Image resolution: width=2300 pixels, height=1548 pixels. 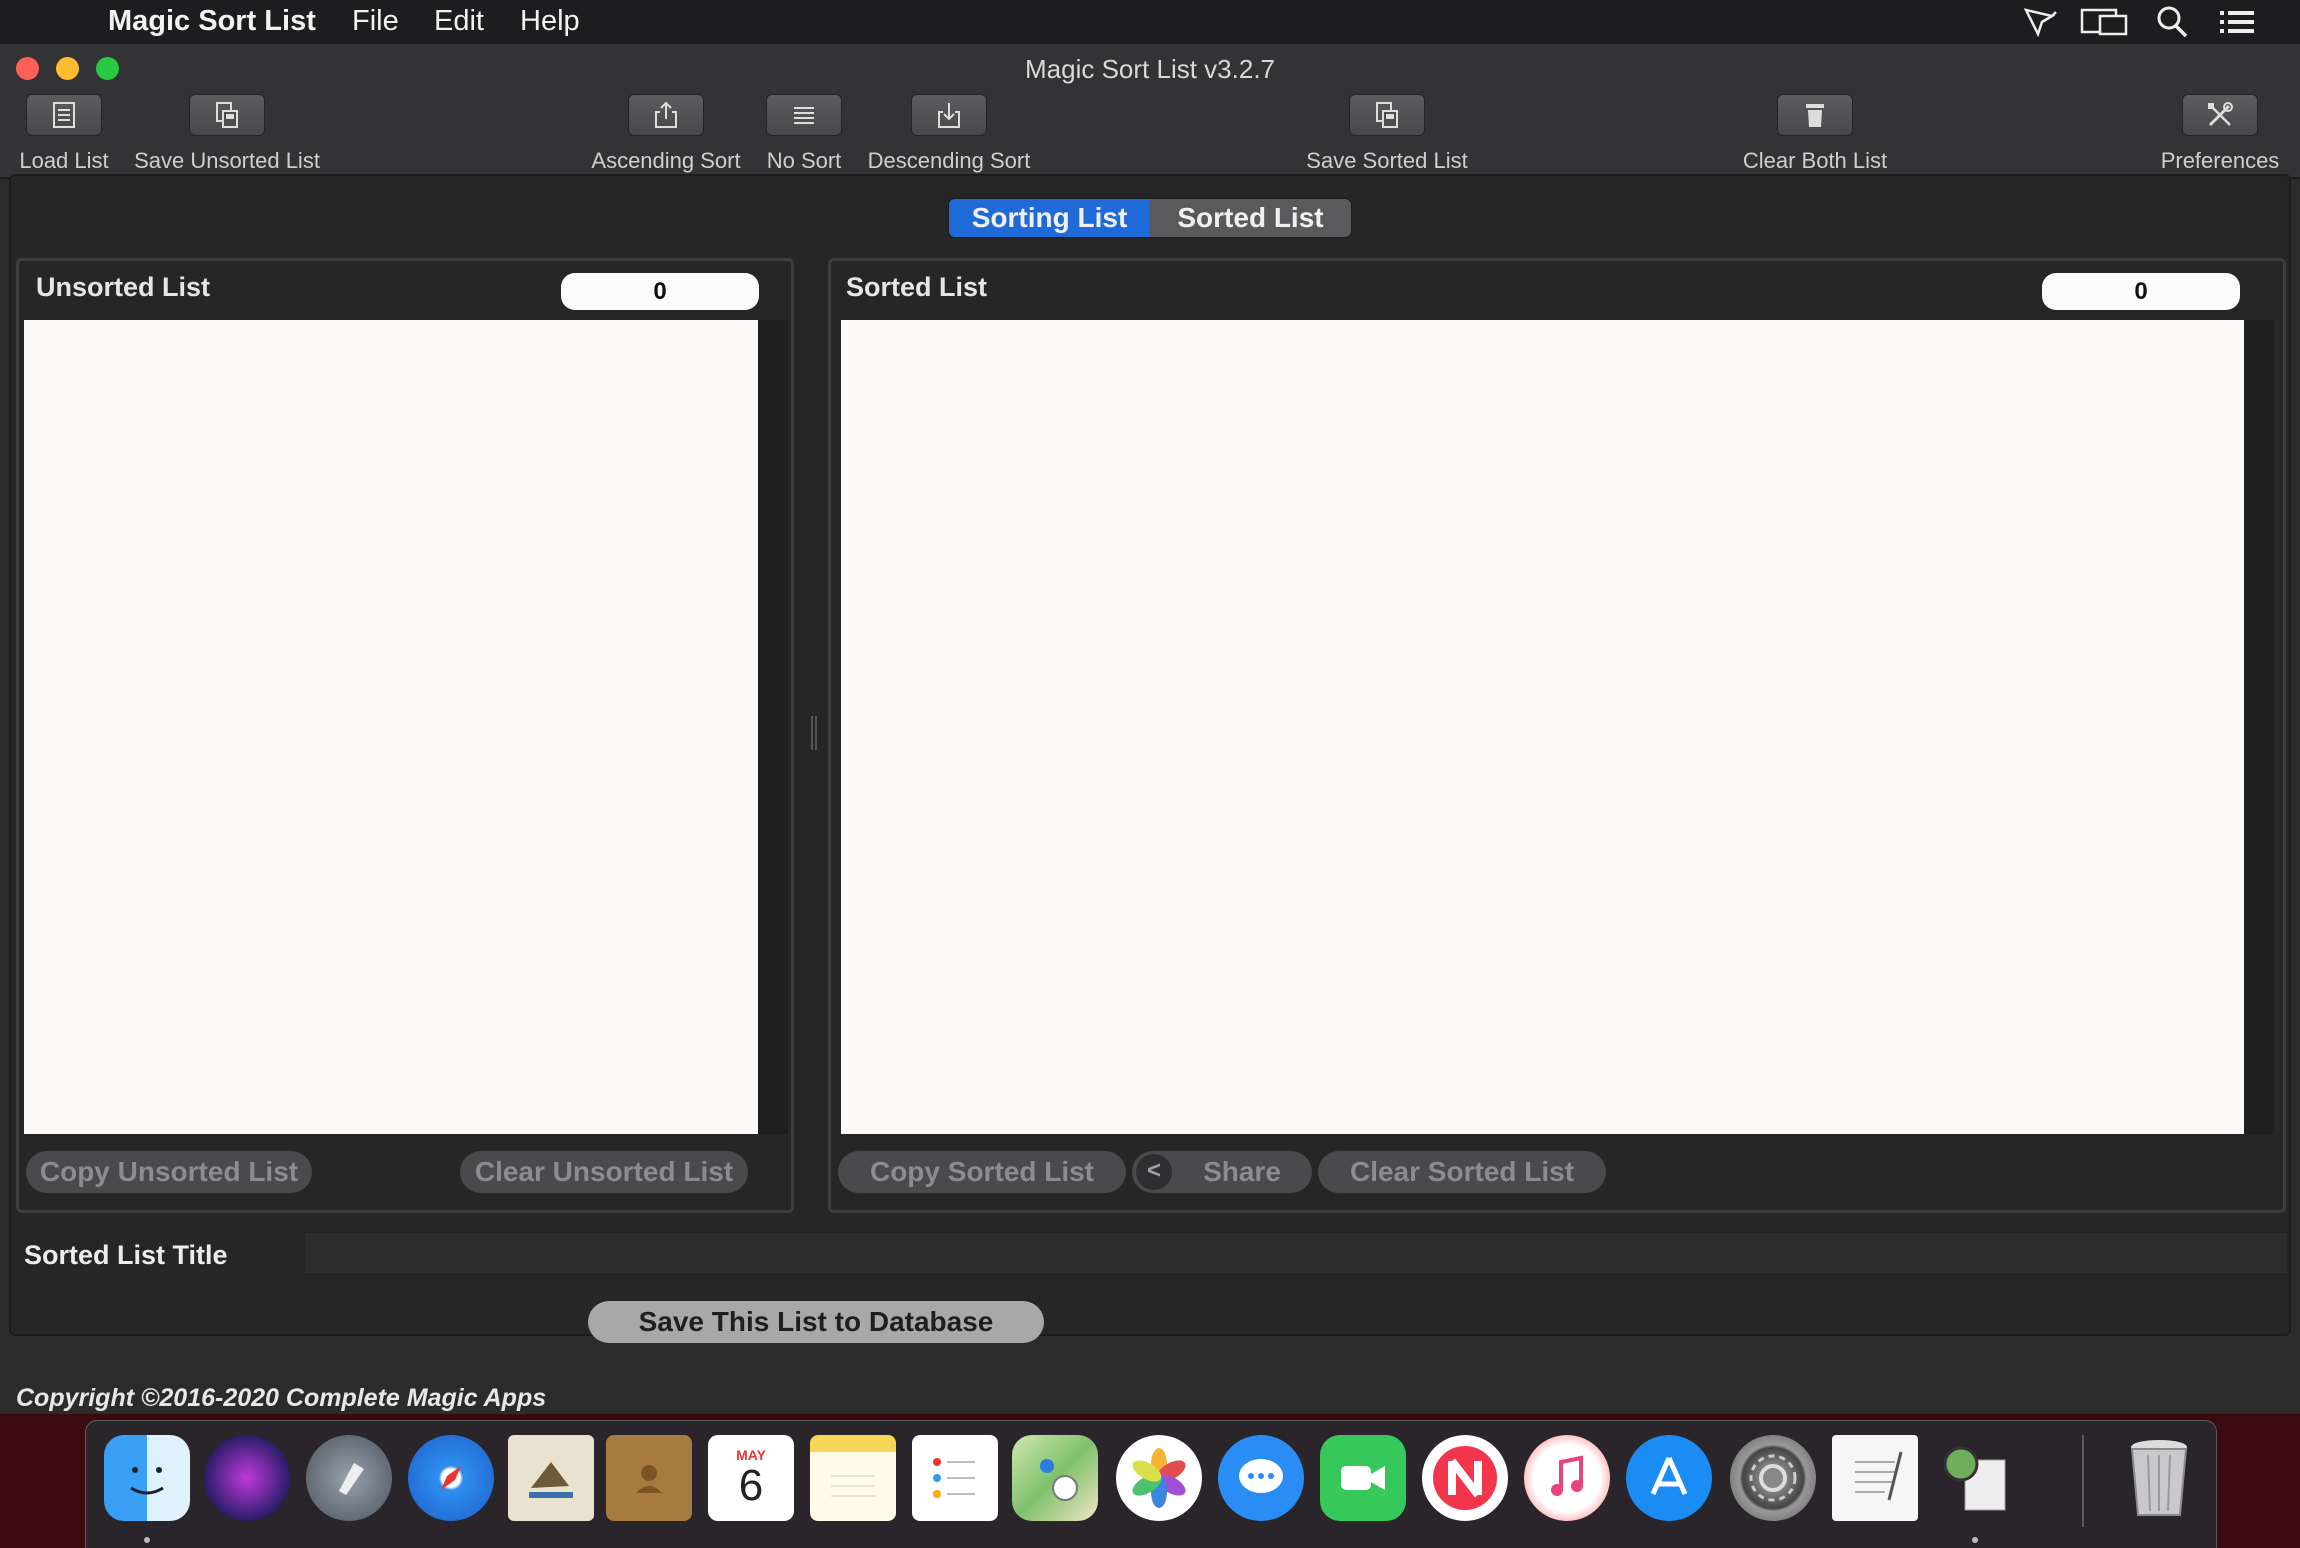 I want to click on edit-menu: Edit, so click(x=459, y=21).